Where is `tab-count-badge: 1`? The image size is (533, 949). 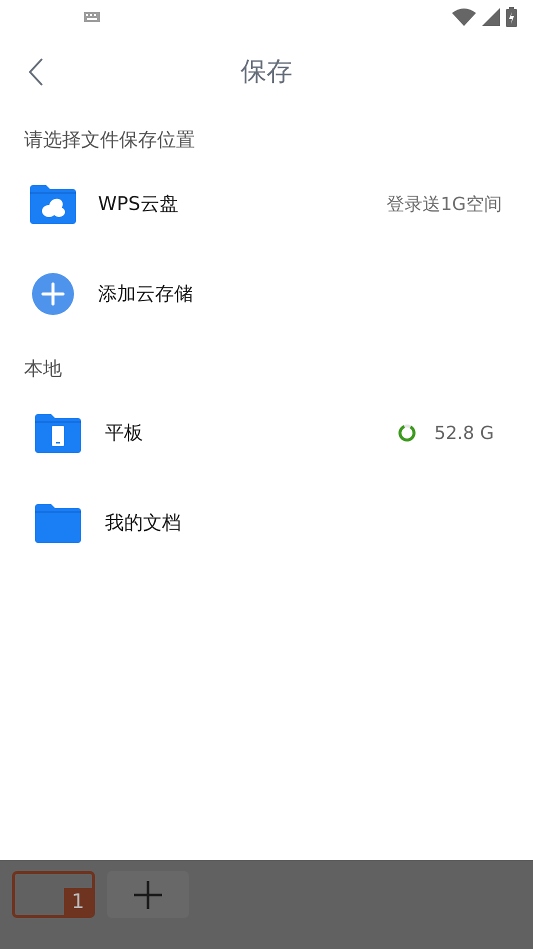
tab-count-badge: 1 is located at coordinates (78, 901).